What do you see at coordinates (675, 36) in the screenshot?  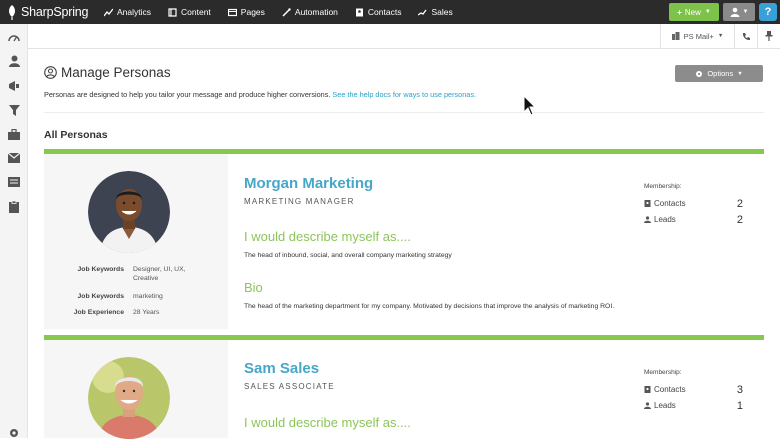 I see `building-icon` at bounding box center [675, 36].